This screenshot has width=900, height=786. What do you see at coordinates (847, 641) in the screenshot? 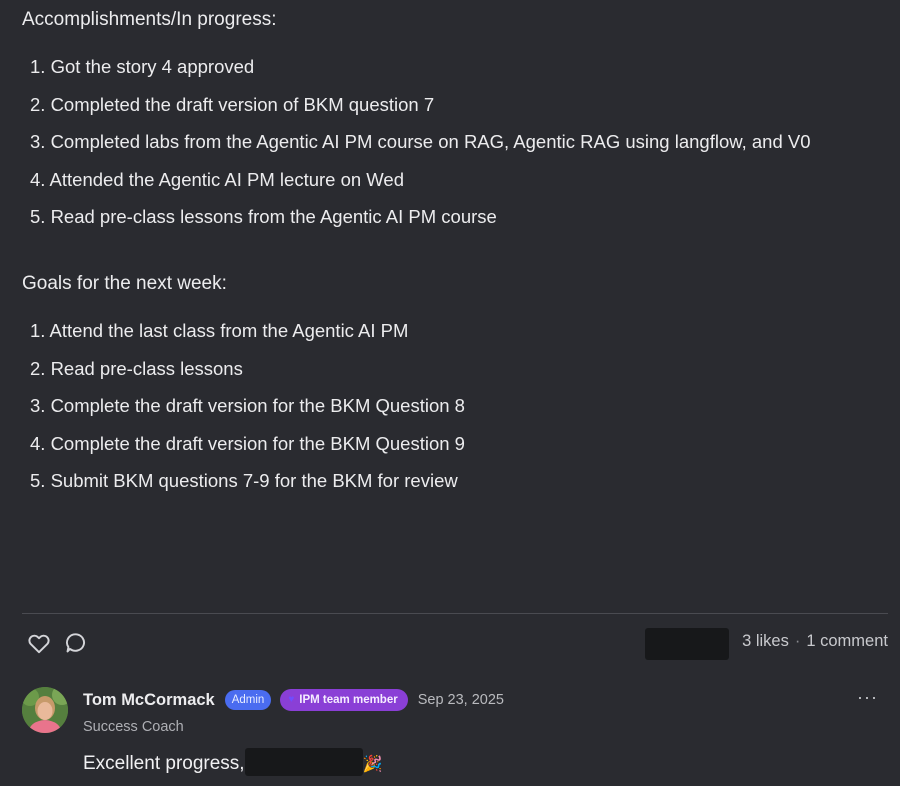
I see `comments-count: 1 comment` at bounding box center [847, 641].